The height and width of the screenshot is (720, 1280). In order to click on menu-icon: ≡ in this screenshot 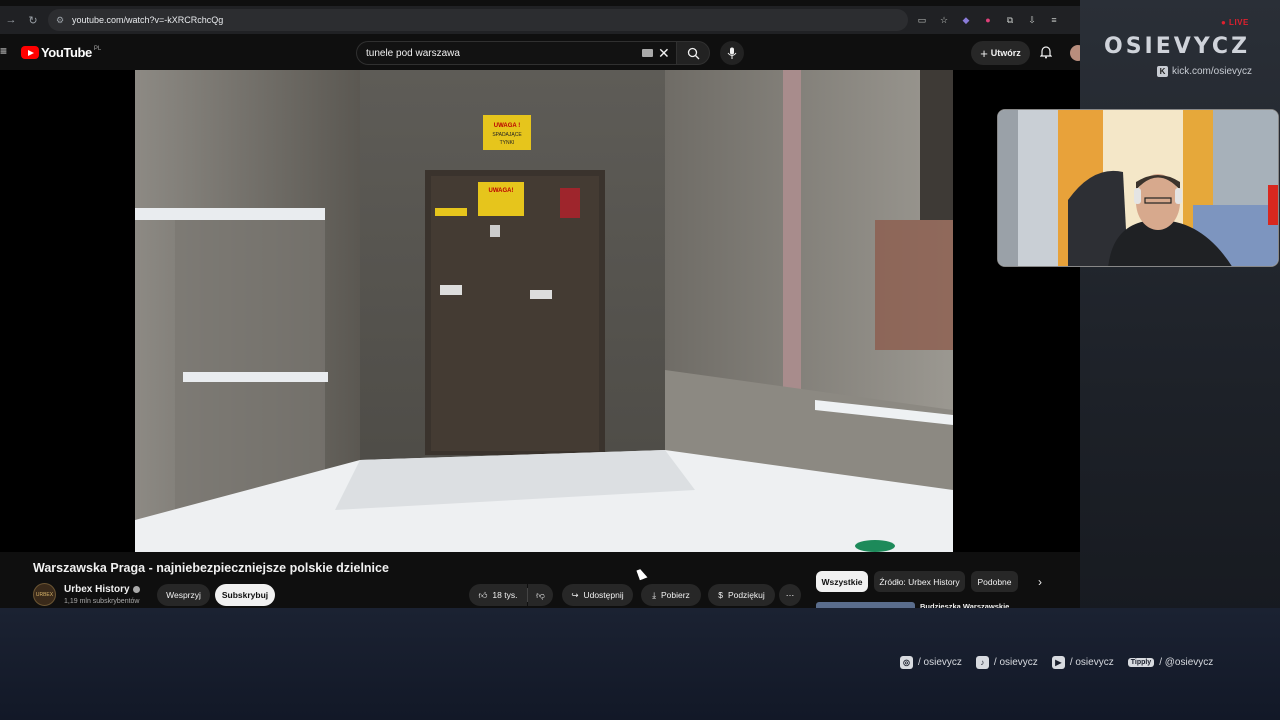, I will do `click(5, 52)`.